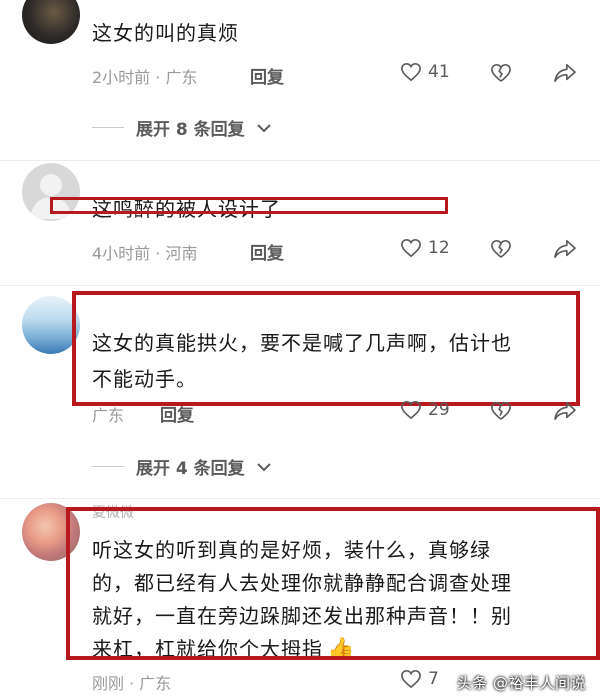 The image size is (600, 699). I want to click on like-count: 29, so click(439, 410).